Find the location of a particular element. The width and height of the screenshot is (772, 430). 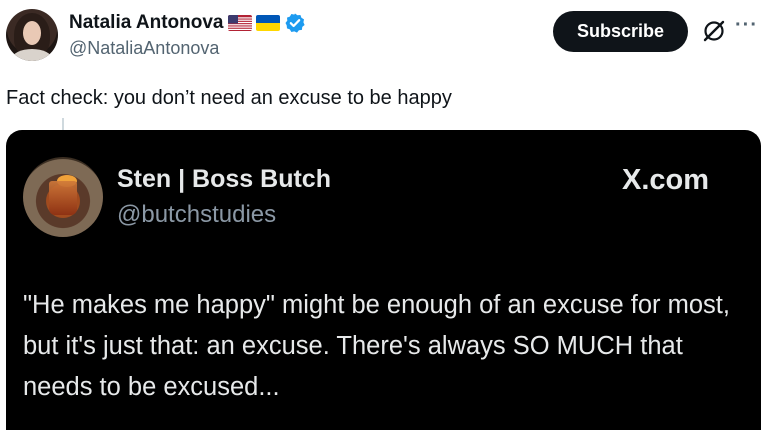

author-avatar is located at coordinates (32, 35).